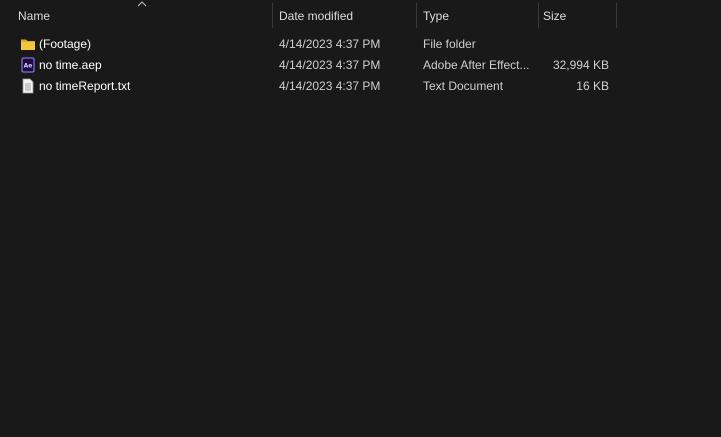  Describe the element at coordinates (65, 44) in the screenshot. I see `file-name: (Footage)` at that location.